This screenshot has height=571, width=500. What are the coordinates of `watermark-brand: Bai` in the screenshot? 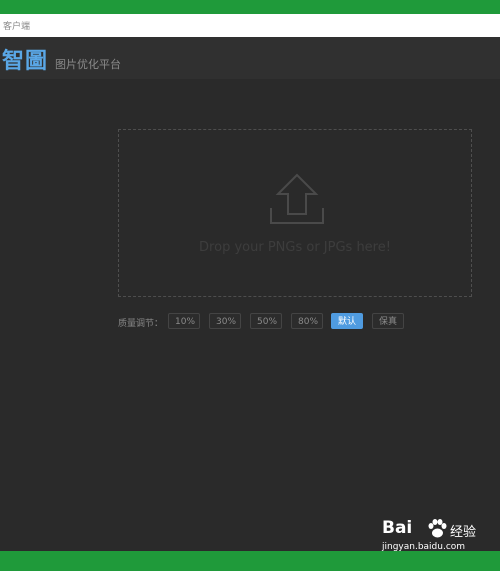 It's located at (397, 528).